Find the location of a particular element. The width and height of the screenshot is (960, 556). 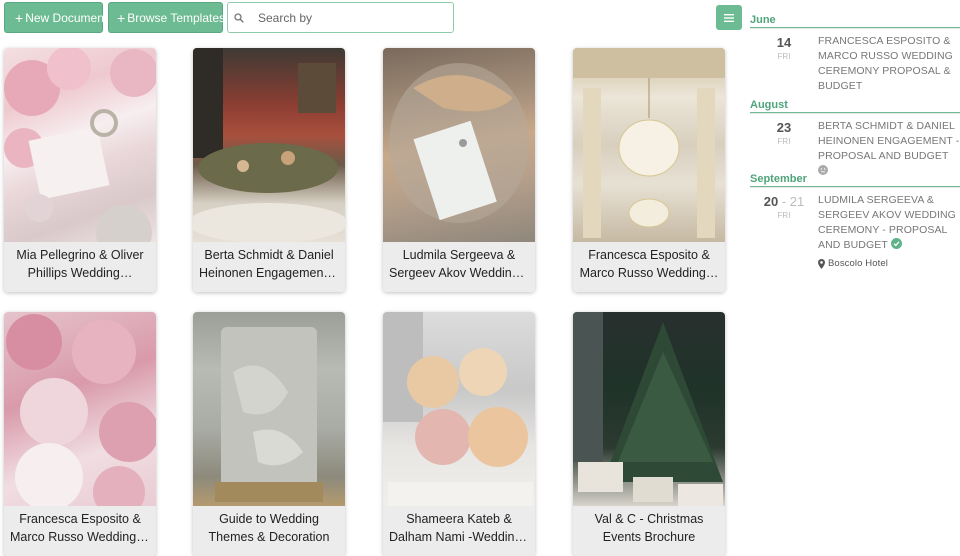

hamburger-icon is located at coordinates (729, 17).